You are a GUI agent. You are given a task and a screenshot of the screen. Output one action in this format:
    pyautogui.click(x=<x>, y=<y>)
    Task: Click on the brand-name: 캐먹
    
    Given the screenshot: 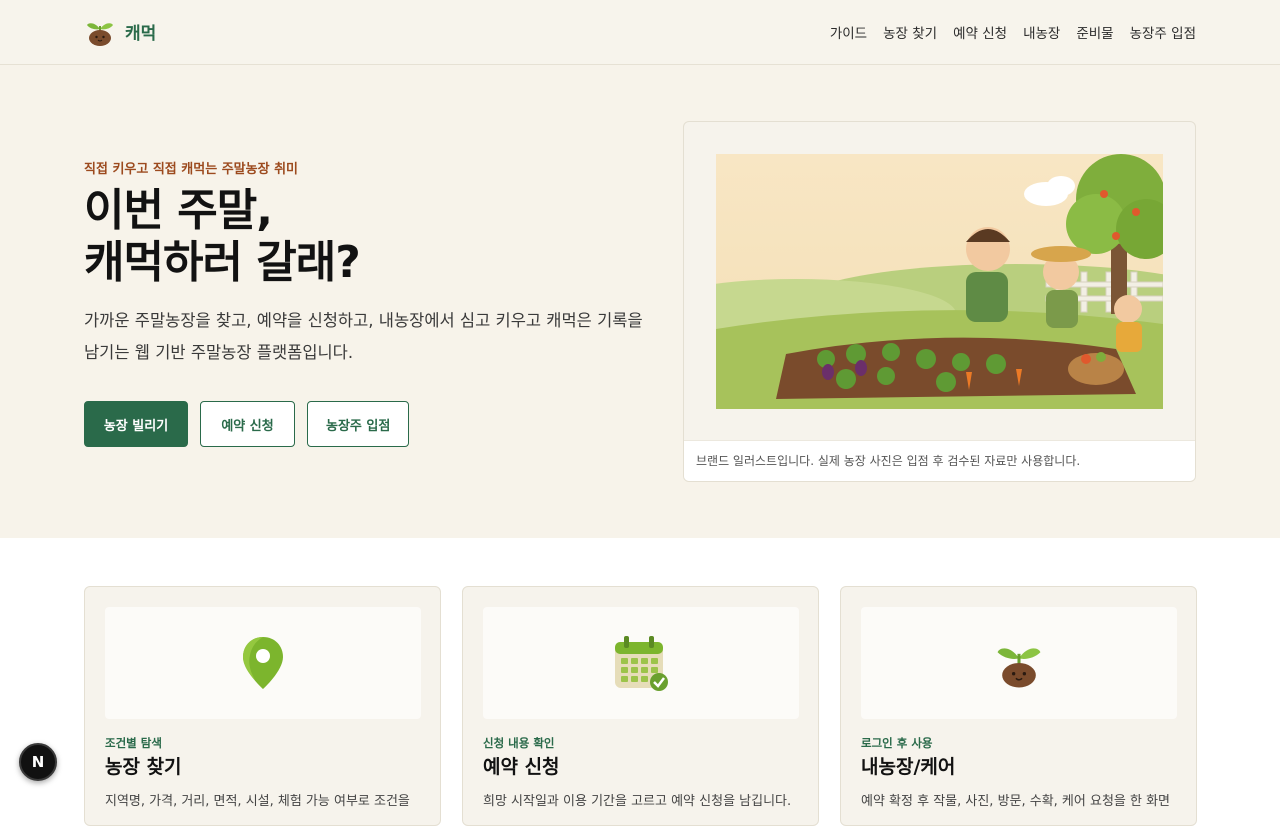 What is the action you would take?
    pyautogui.click(x=141, y=33)
    